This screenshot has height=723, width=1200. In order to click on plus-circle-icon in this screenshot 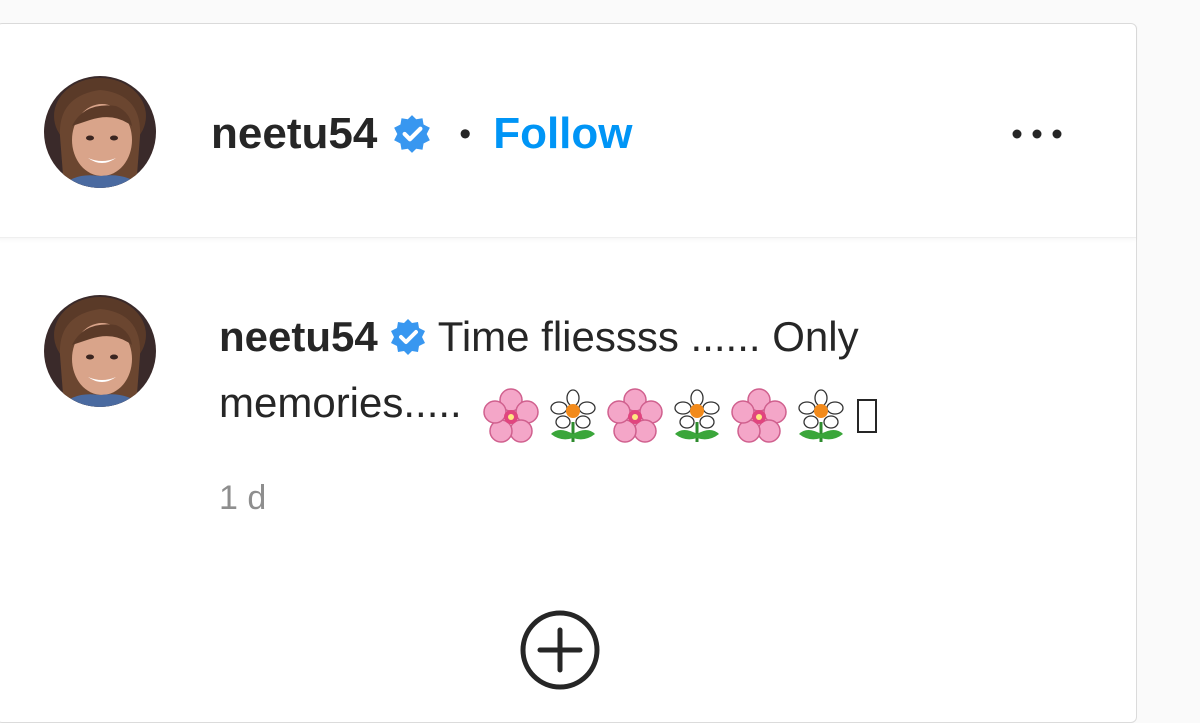, I will do `click(560, 650)`.